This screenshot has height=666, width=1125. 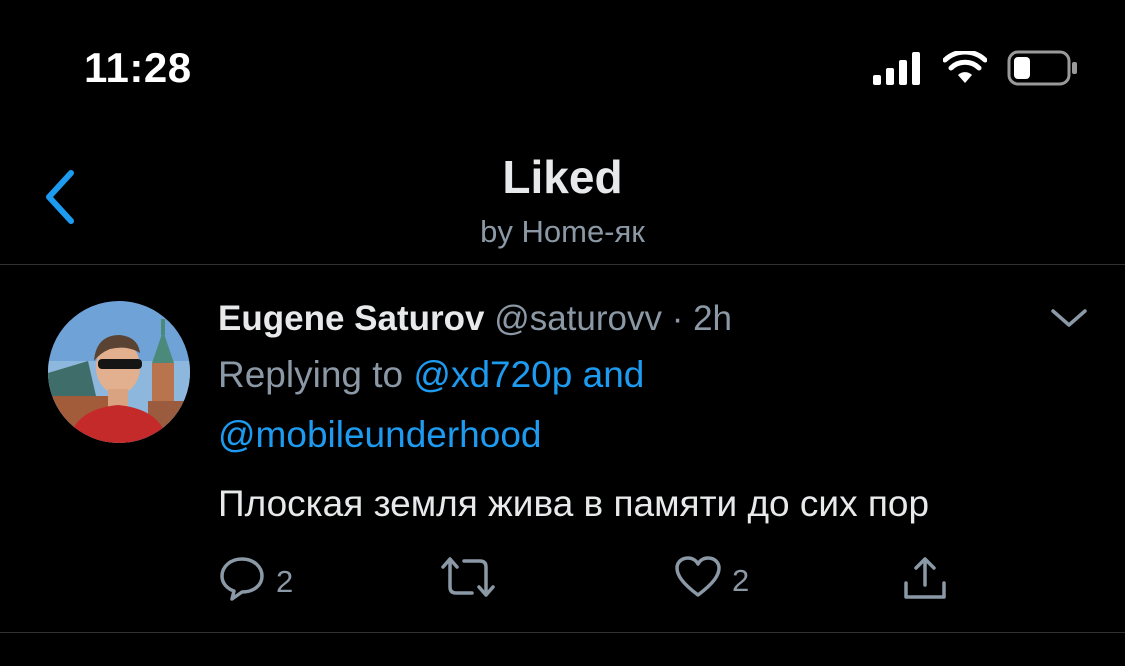 I want to click on share-button, so click(x=925, y=582).